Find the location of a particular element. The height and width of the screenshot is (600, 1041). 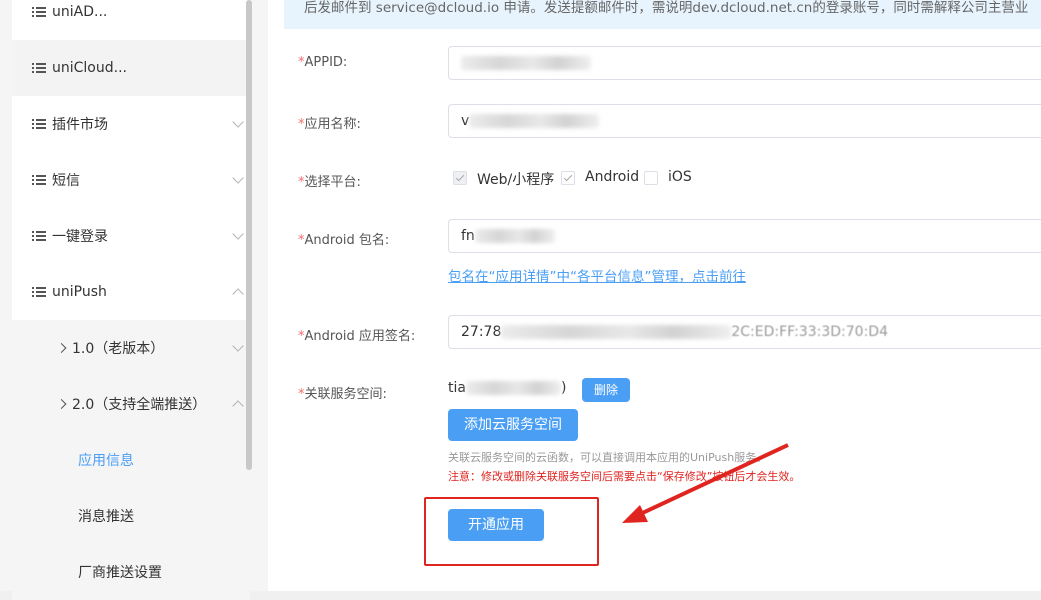

sidebar-item-one-click-login: 一键登录 is located at coordinates (131, 236).